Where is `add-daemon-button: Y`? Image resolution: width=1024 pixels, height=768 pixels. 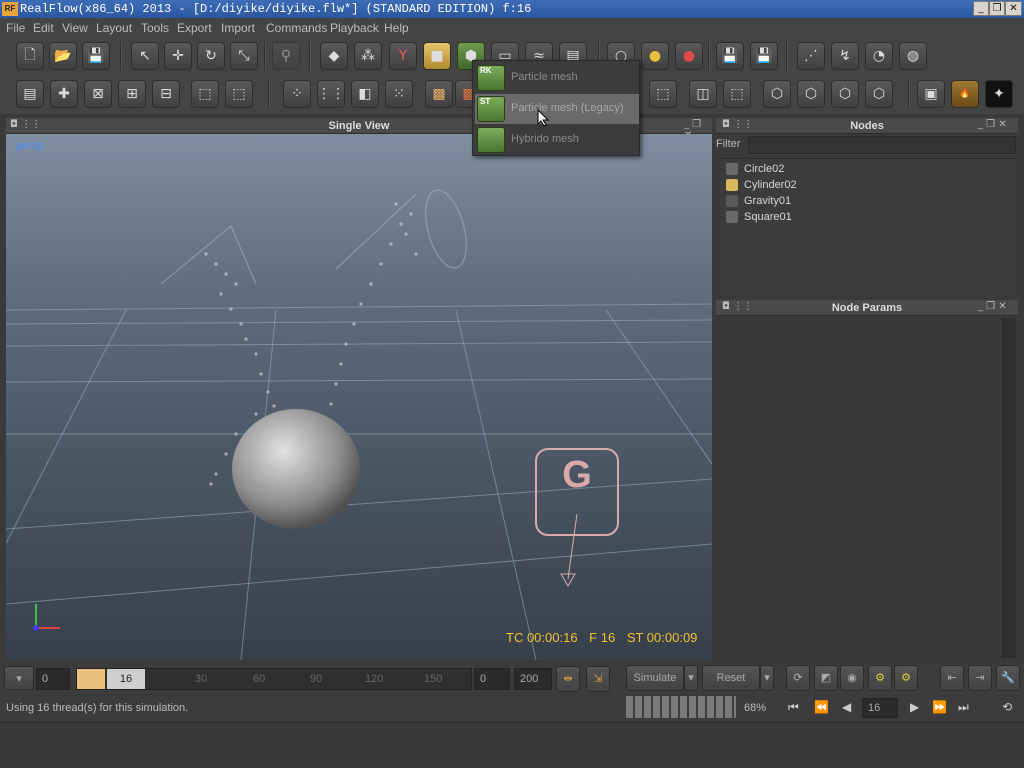
add-daemon-button: Y is located at coordinates (403, 56).